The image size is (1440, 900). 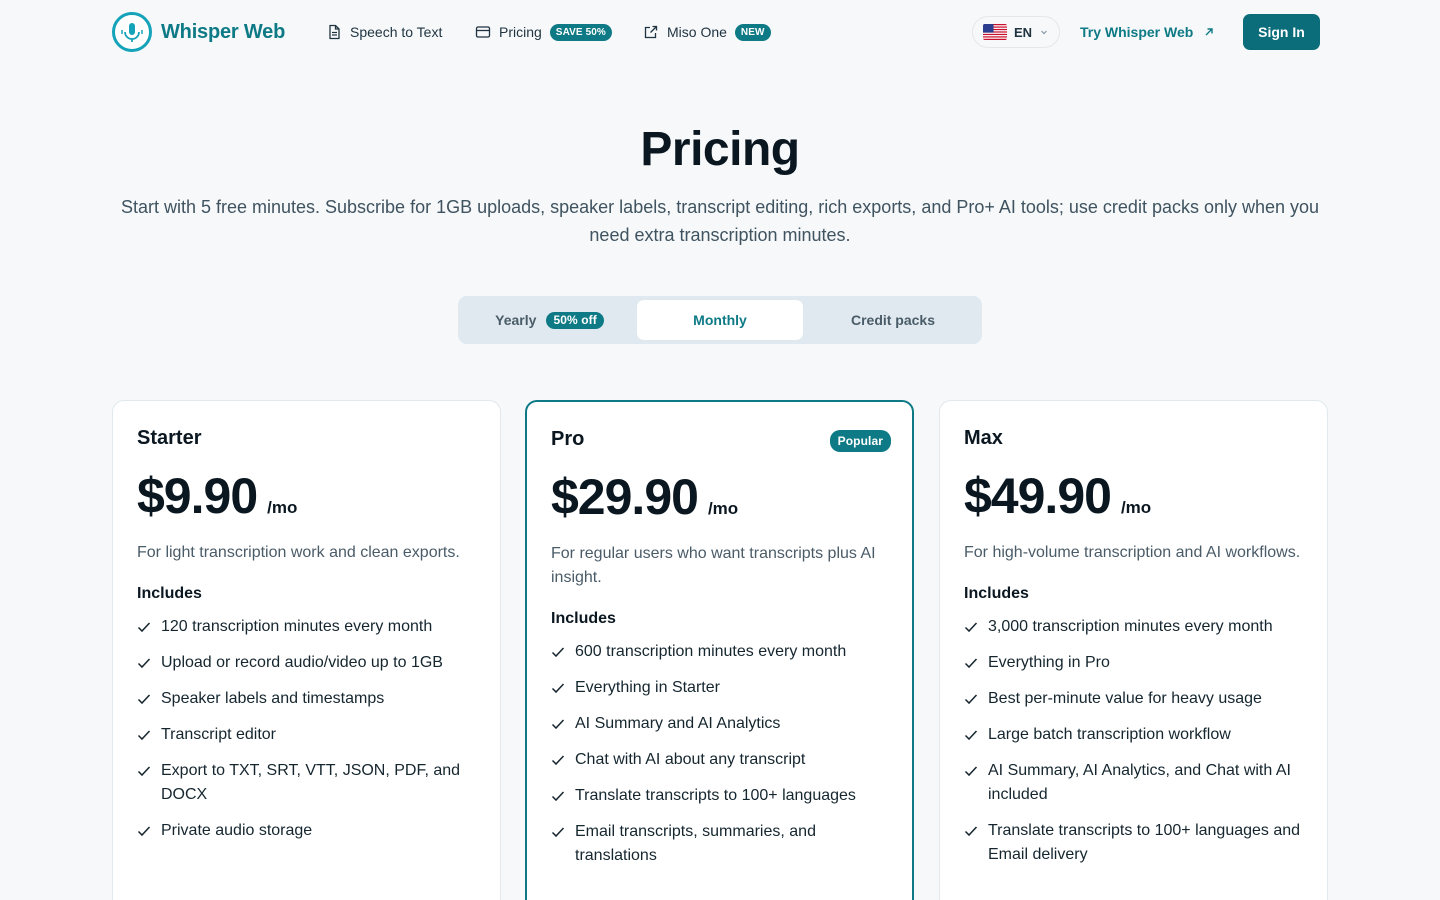 What do you see at coordinates (1134, 663) in the screenshot?
I see `list-item: Everything in Pro` at bounding box center [1134, 663].